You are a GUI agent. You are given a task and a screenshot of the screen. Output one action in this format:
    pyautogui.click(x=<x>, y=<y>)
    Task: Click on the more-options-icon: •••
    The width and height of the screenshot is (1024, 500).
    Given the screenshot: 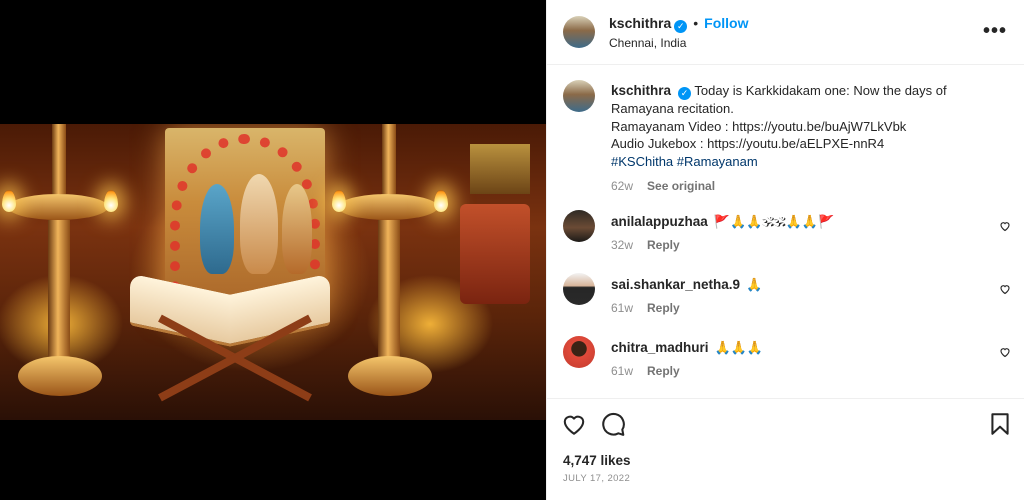 What is the action you would take?
    pyautogui.click(x=995, y=31)
    